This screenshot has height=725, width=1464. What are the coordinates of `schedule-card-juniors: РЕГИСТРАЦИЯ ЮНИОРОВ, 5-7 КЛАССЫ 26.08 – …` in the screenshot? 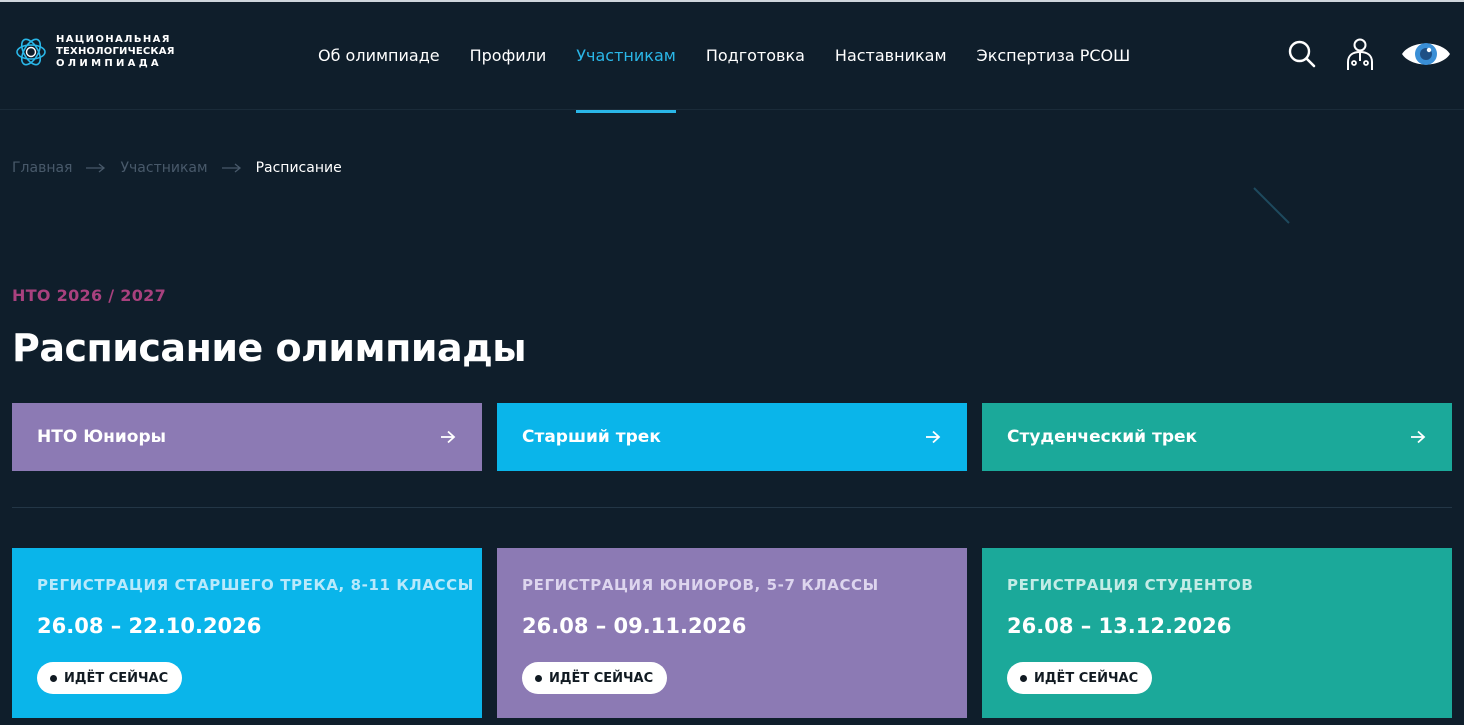 It's located at (732, 633).